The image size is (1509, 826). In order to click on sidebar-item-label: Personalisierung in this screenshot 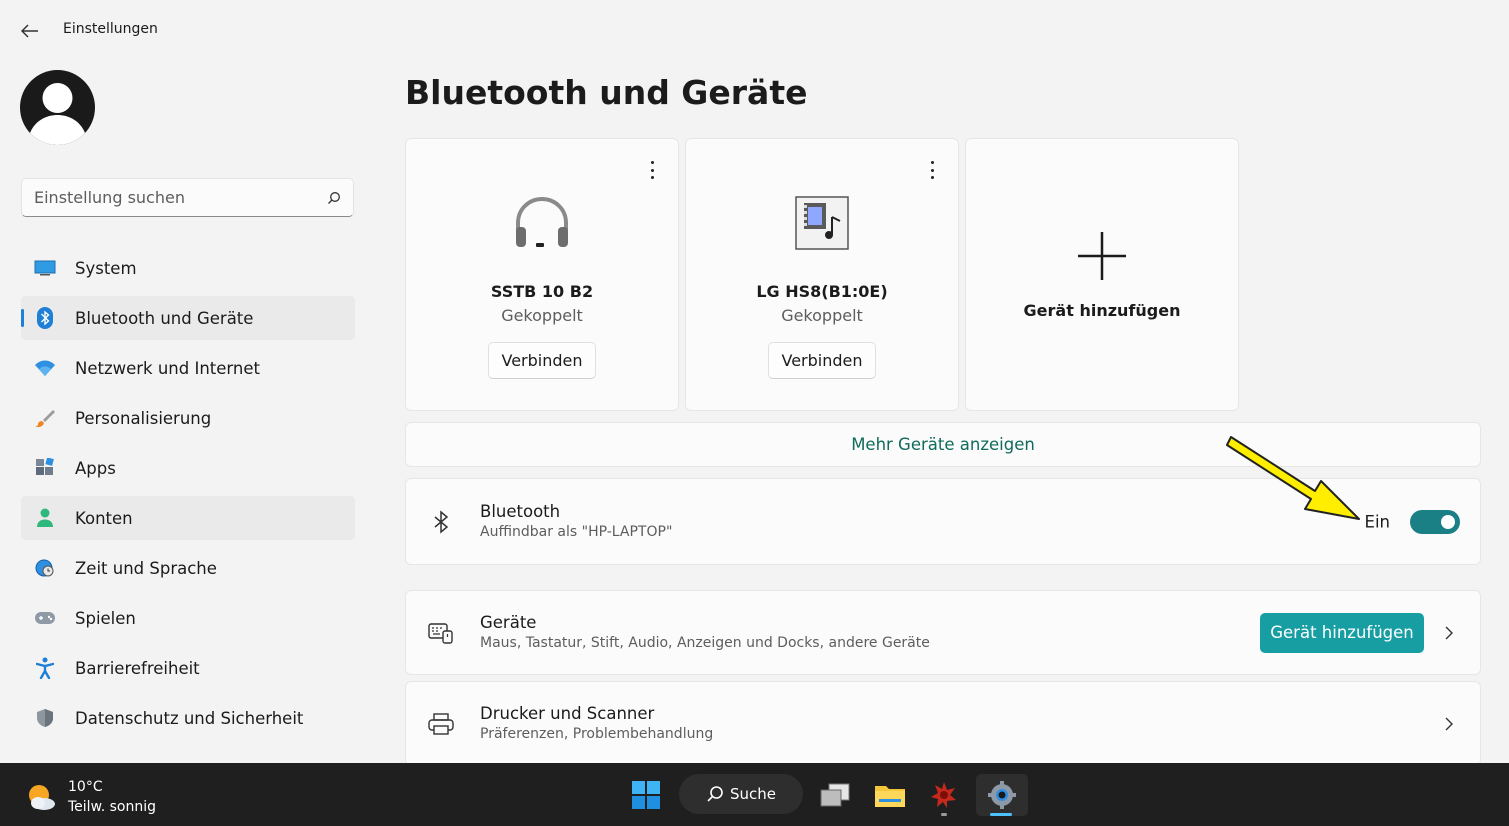, I will do `click(143, 418)`.